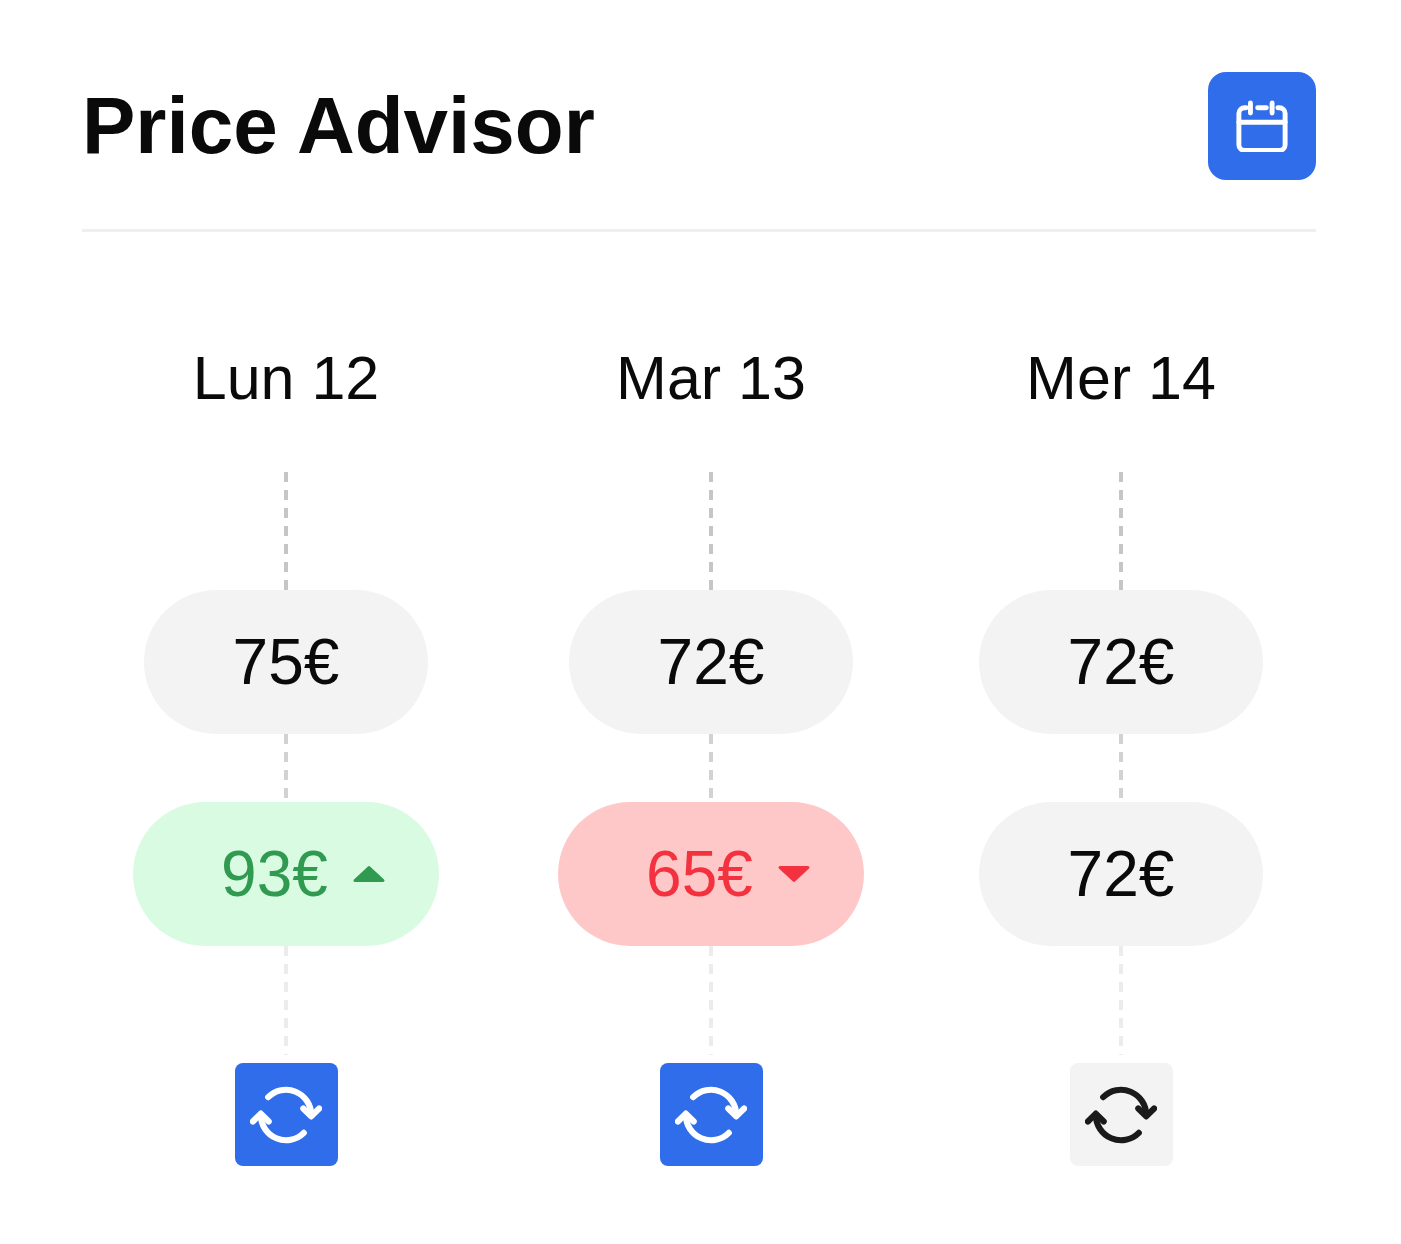 The width and height of the screenshot is (1401, 1244). What do you see at coordinates (711, 378) in the screenshot?
I see `day-label: Mar 13` at bounding box center [711, 378].